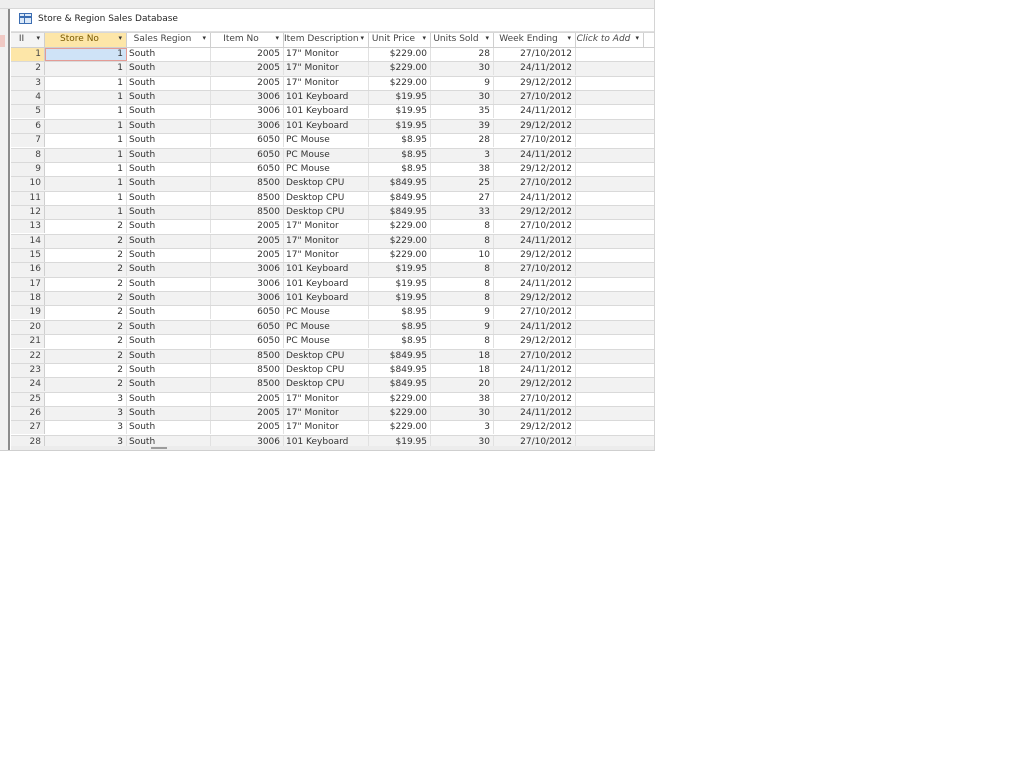 The width and height of the screenshot is (1024, 772). What do you see at coordinates (169, 40) in the screenshot?
I see `column-header-sales-region: Sales Region ▾` at bounding box center [169, 40].